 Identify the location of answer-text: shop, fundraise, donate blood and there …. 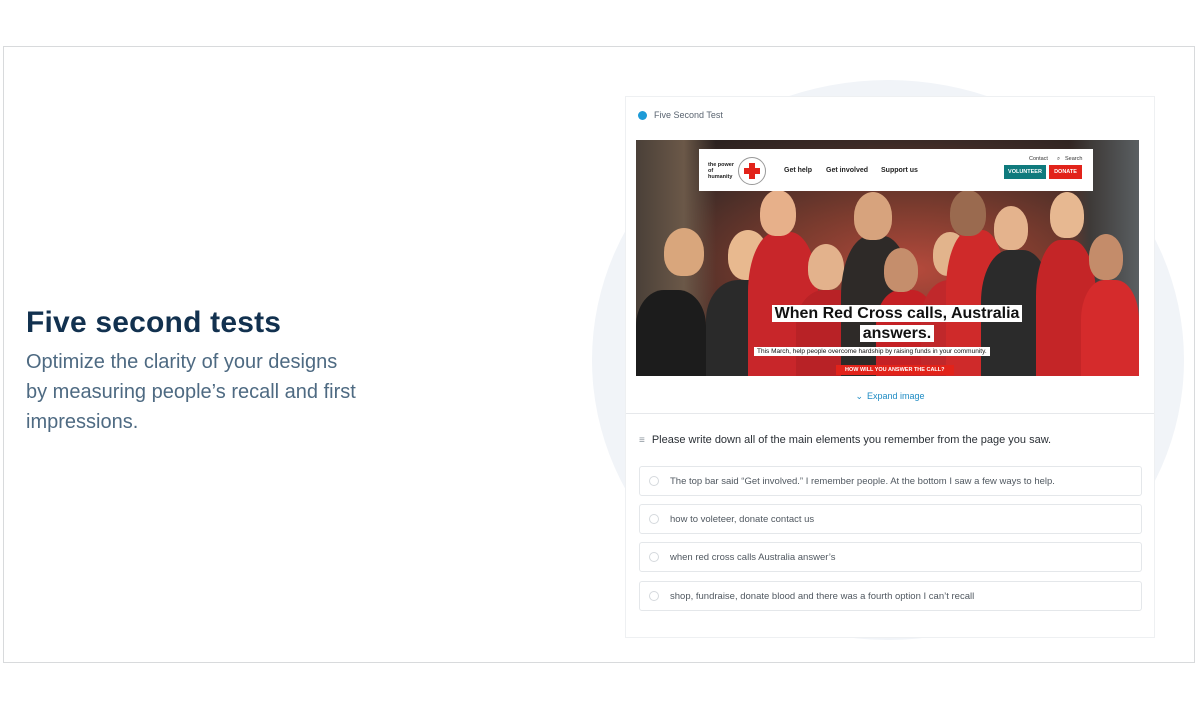
(822, 596).